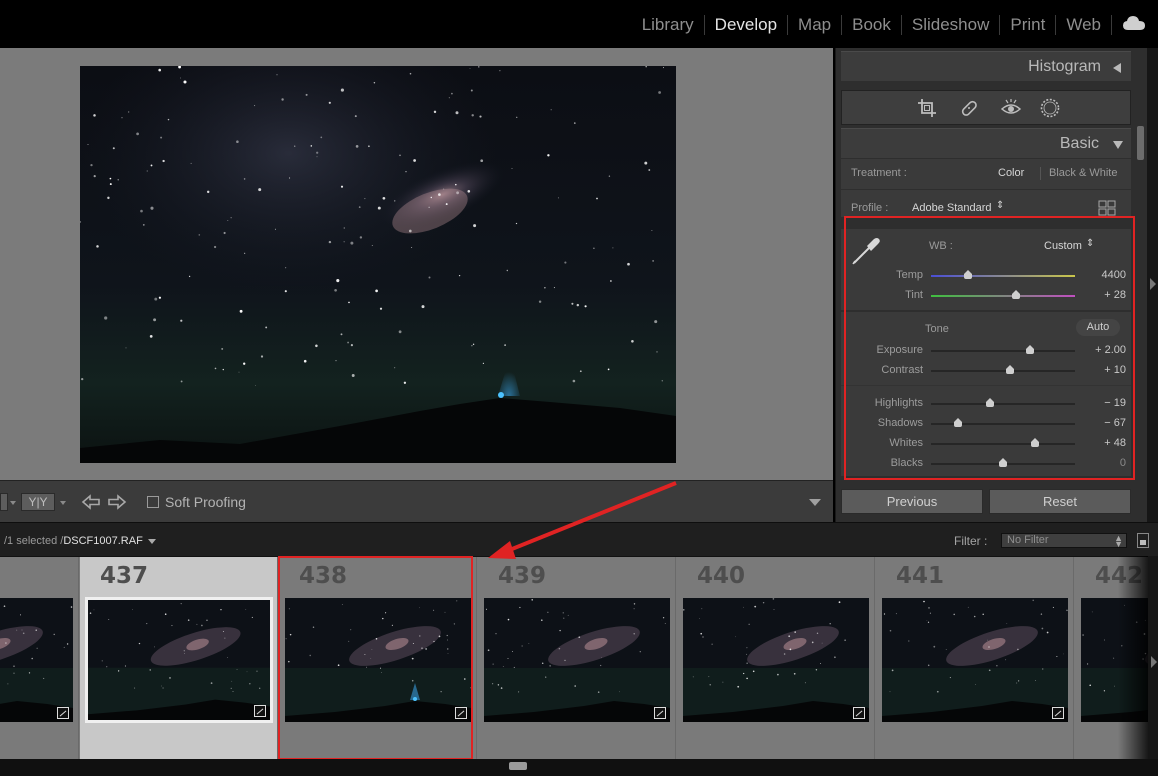  Describe the element at coordinates (971, 541) in the screenshot. I see `filter-label: Filter :` at that location.